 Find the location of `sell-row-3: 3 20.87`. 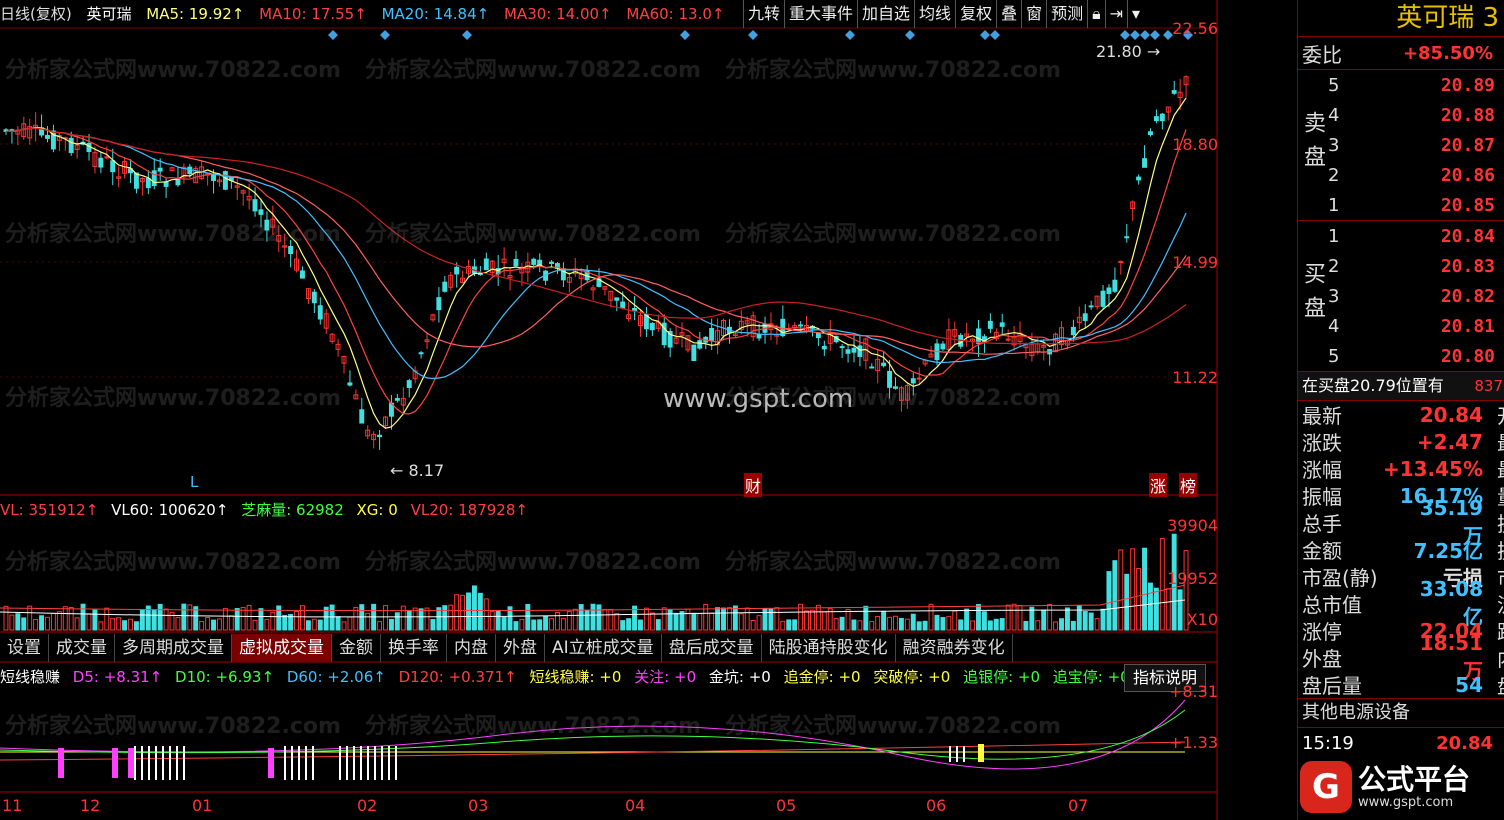

sell-row-3: 3 20.87 is located at coordinates (1415, 145).